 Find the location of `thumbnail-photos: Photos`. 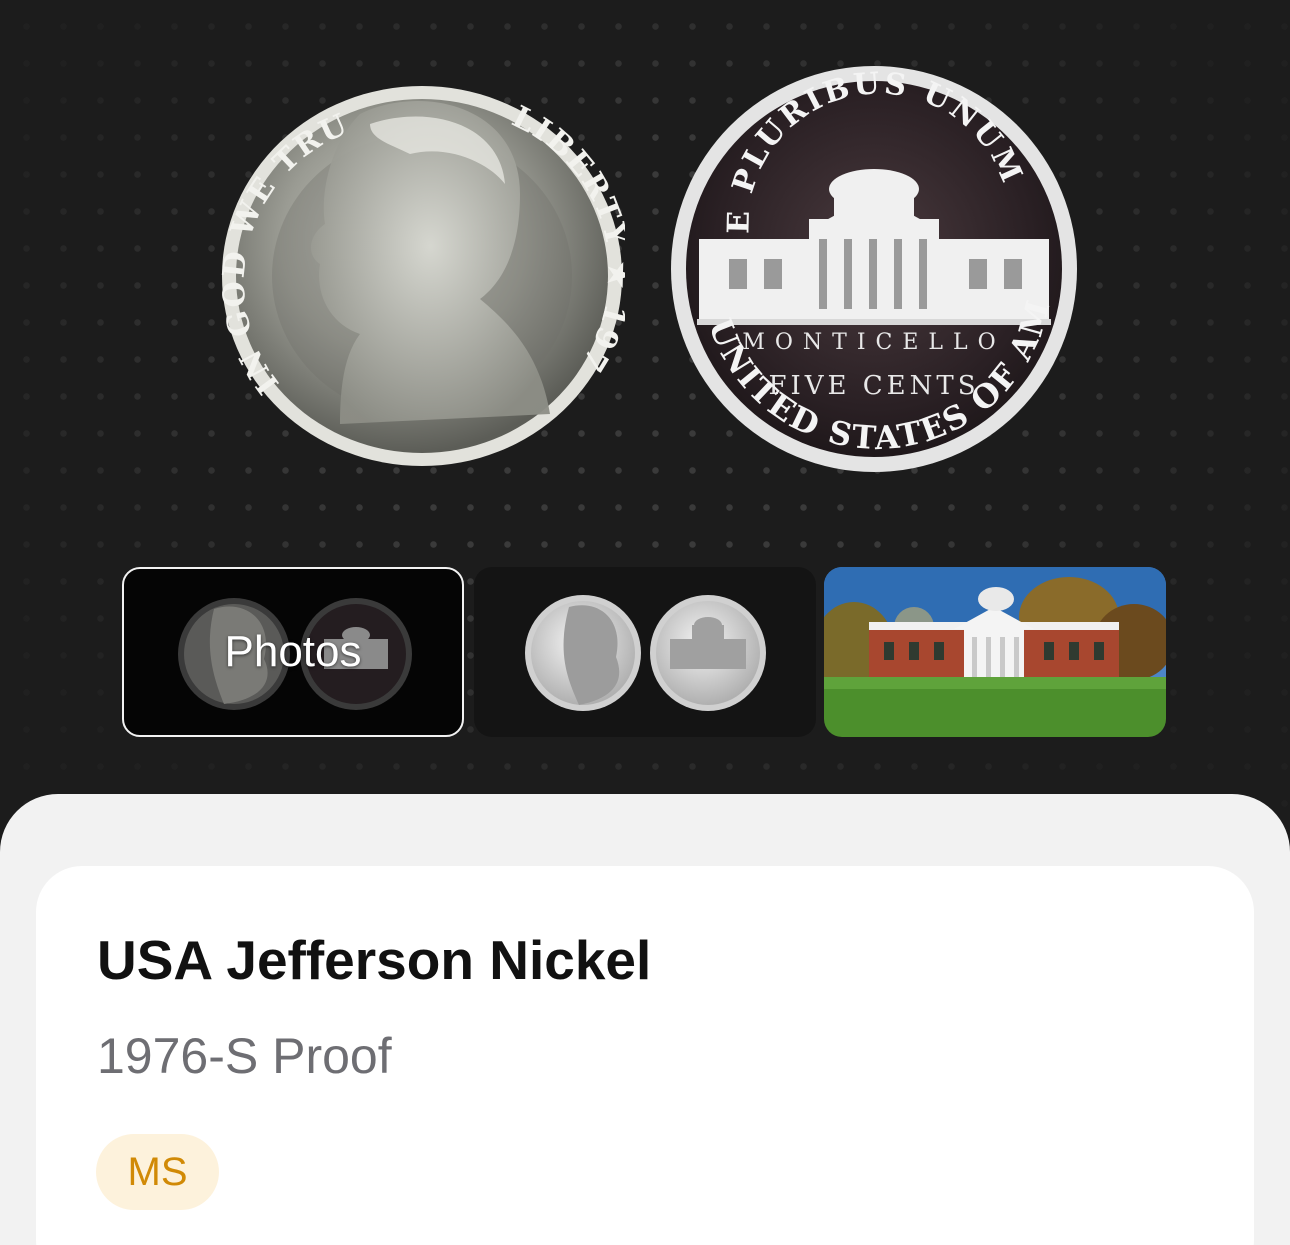

thumbnail-photos: Photos is located at coordinates (293, 652).